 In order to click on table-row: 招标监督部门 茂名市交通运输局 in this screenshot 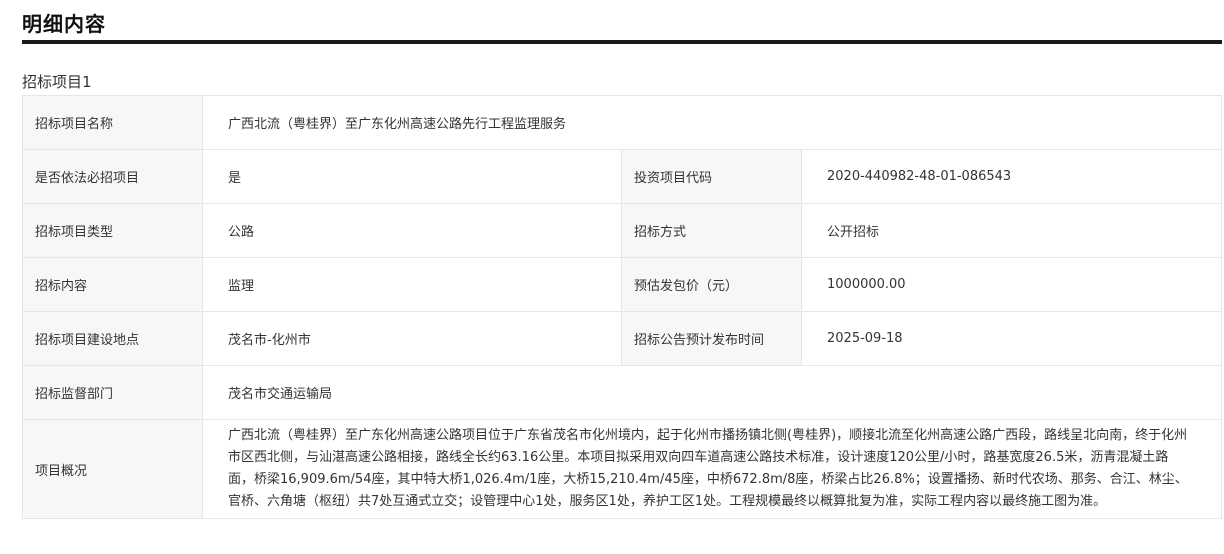, I will do `click(622, 392)`.